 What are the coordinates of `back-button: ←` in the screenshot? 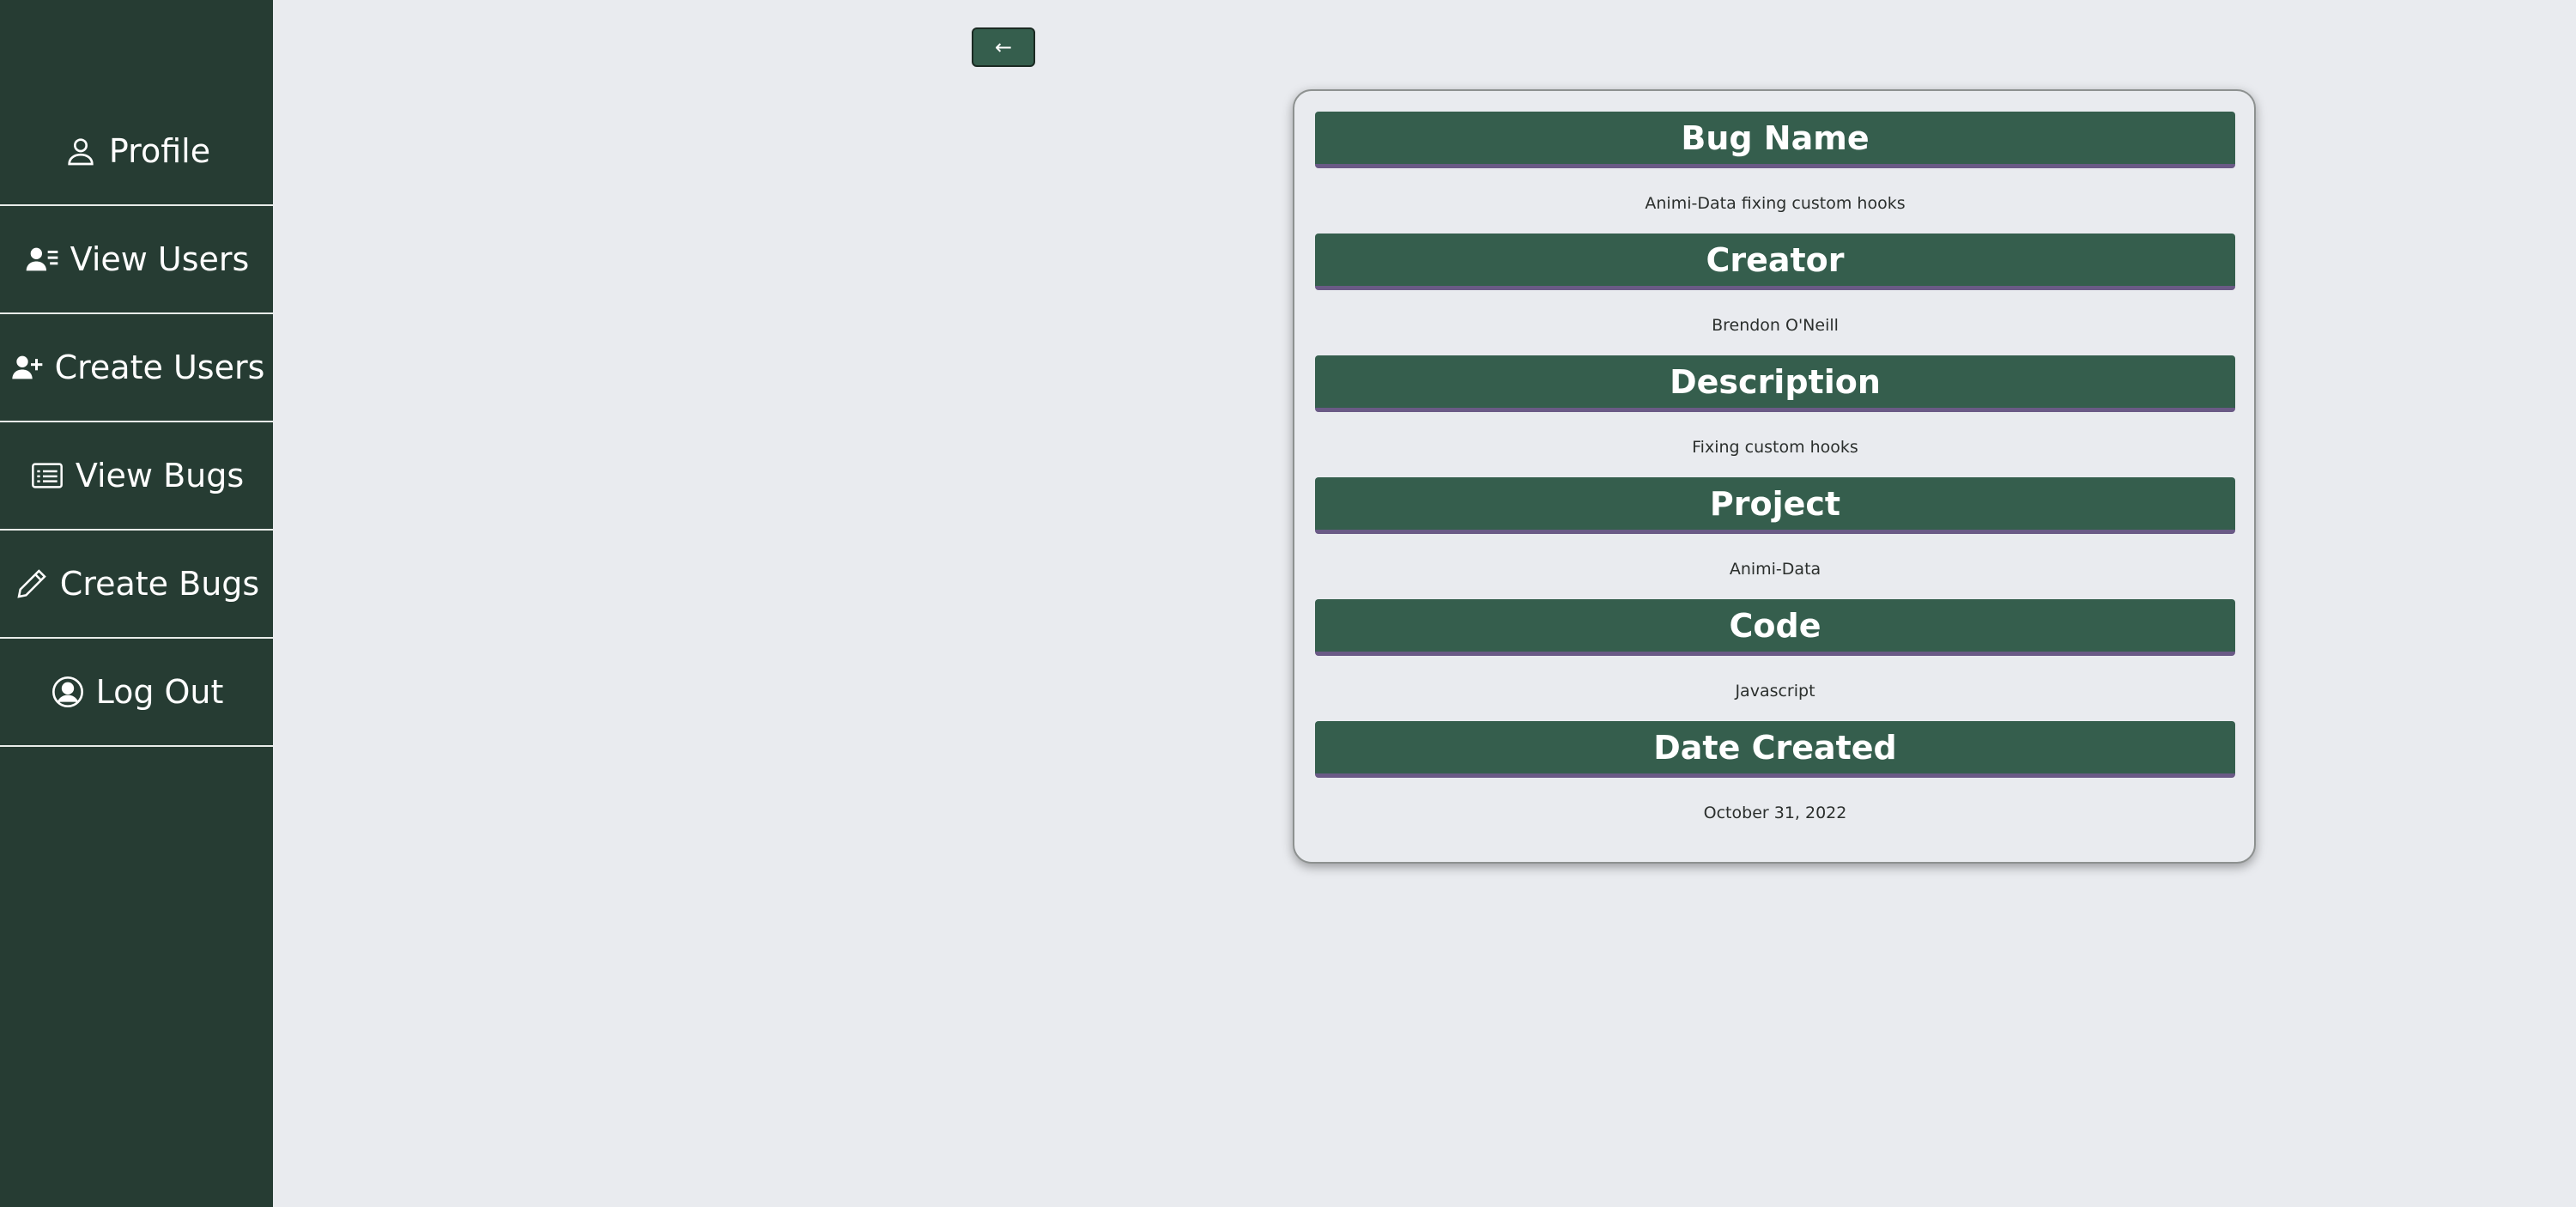 It's located at (1003, 47).